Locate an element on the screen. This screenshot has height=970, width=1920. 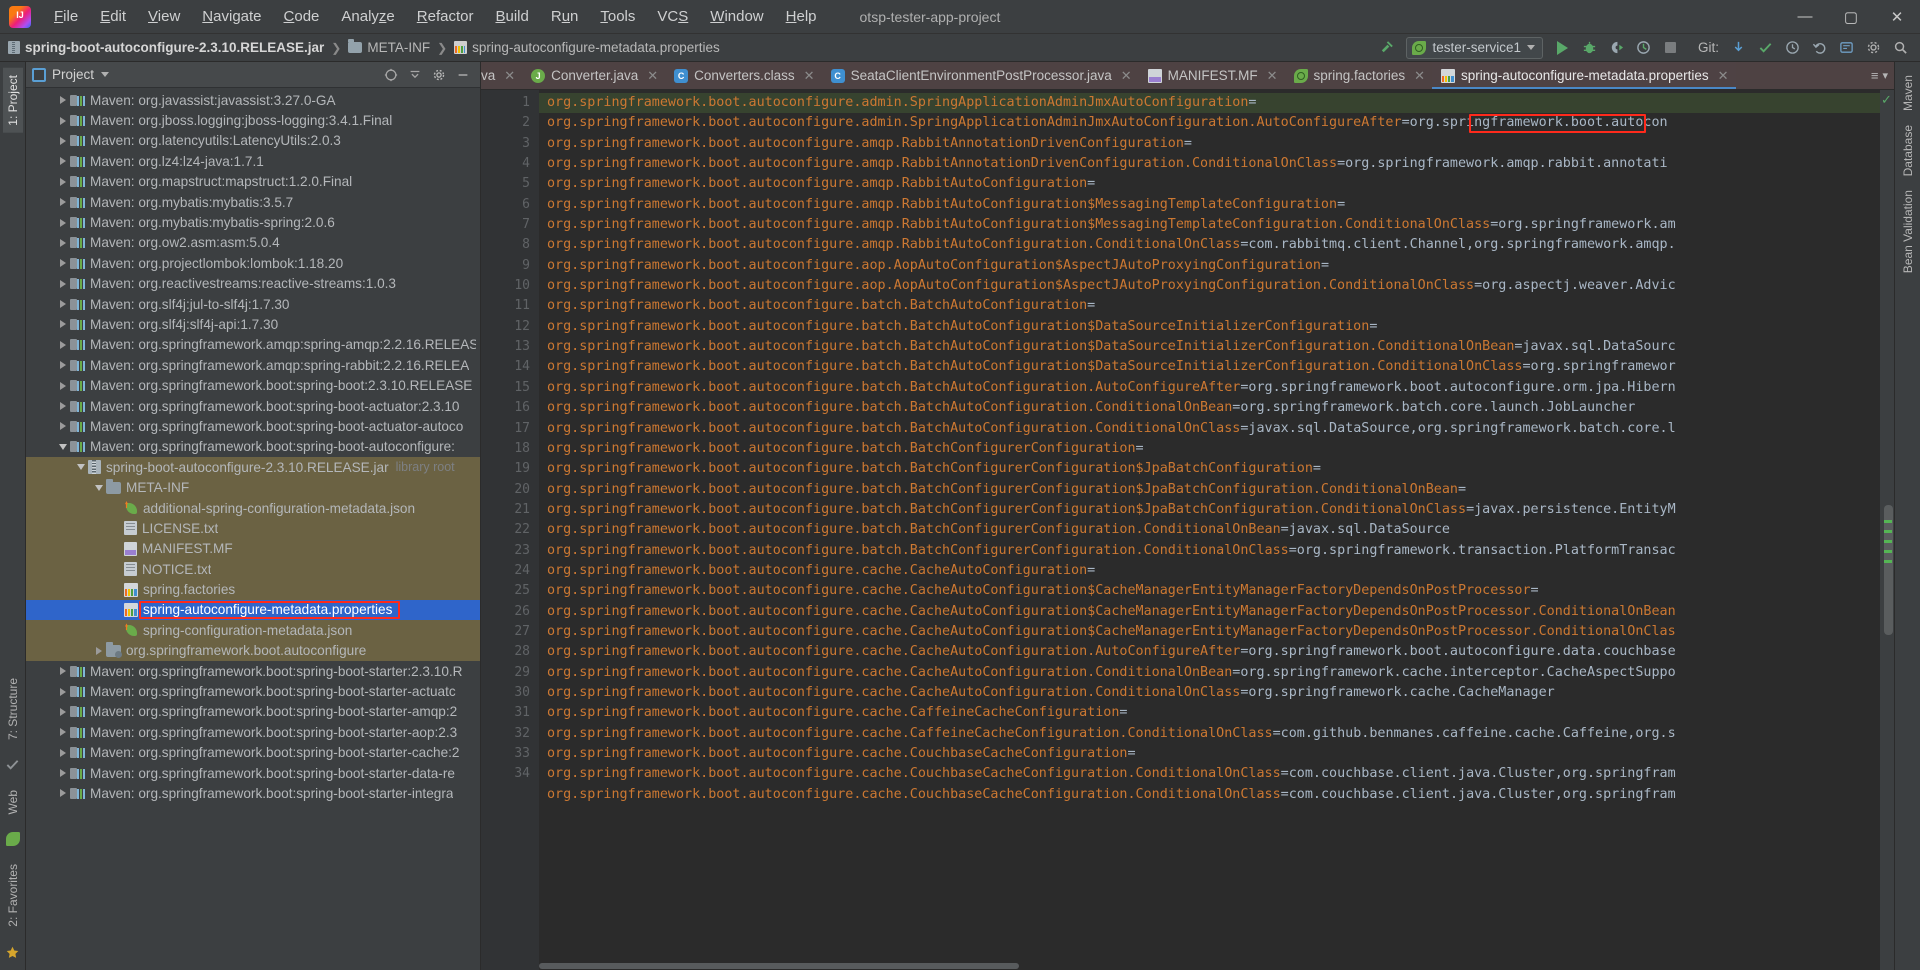
editor-tab: Converters.class ✕ is located at coordinates (743, 75).